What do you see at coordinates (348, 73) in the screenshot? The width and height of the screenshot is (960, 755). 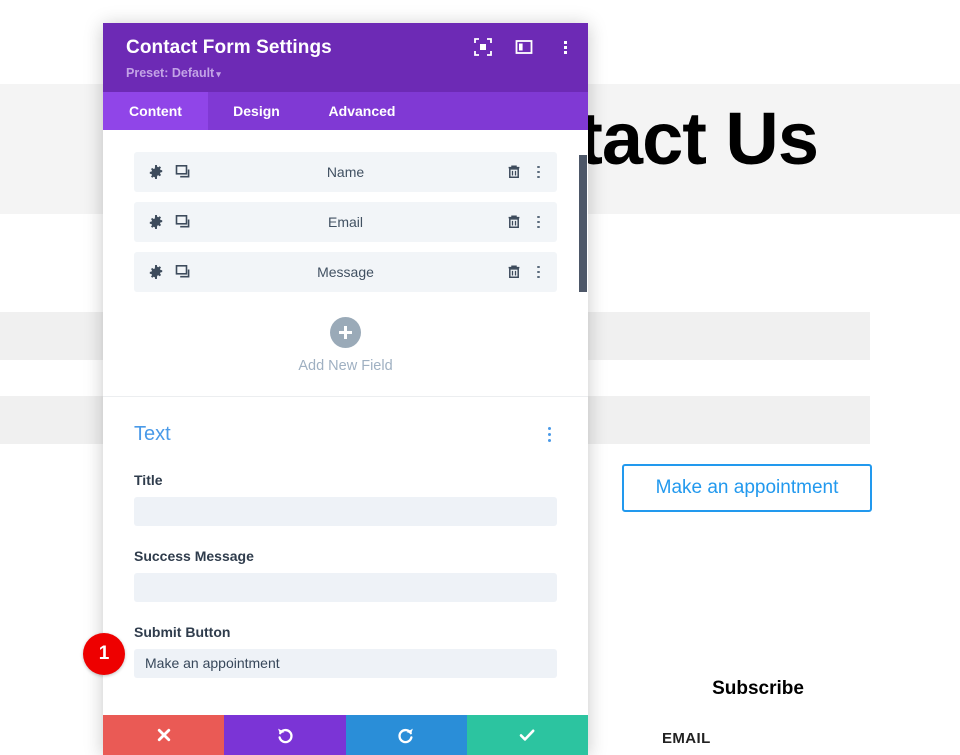 I see `preset-selector: Preset: Default ▾` at bounding box center [348, 73].